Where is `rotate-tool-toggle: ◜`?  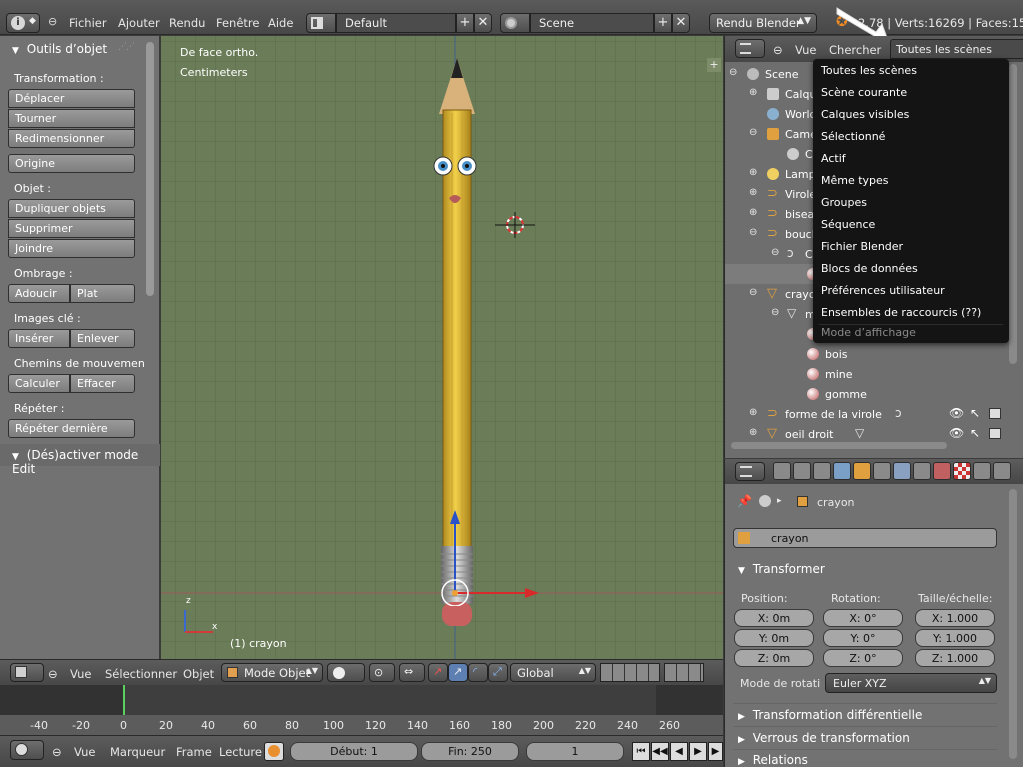
rotate-tool-toggle: ◜ is located at coordinates (478, 672).